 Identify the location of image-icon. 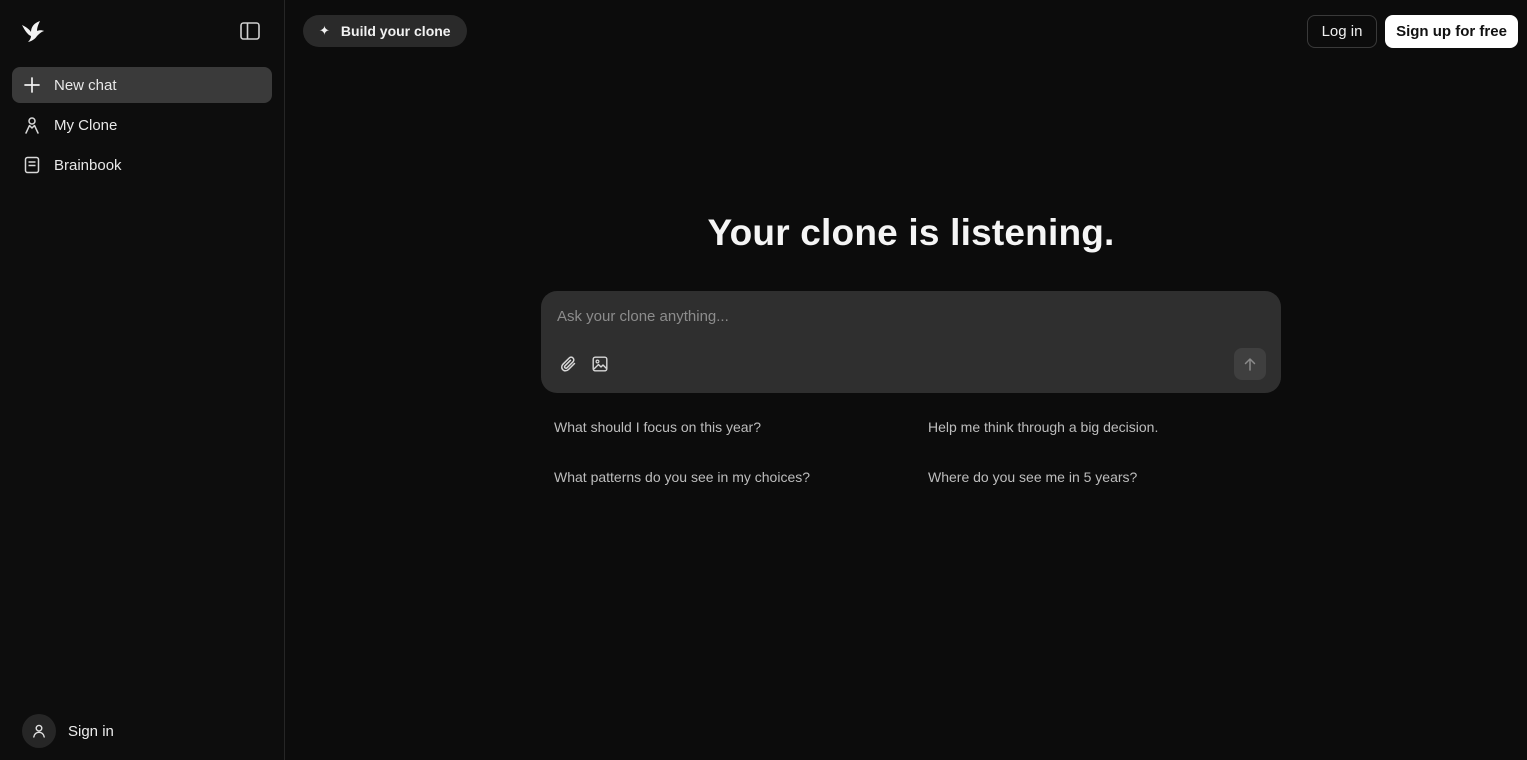
(600, 364).